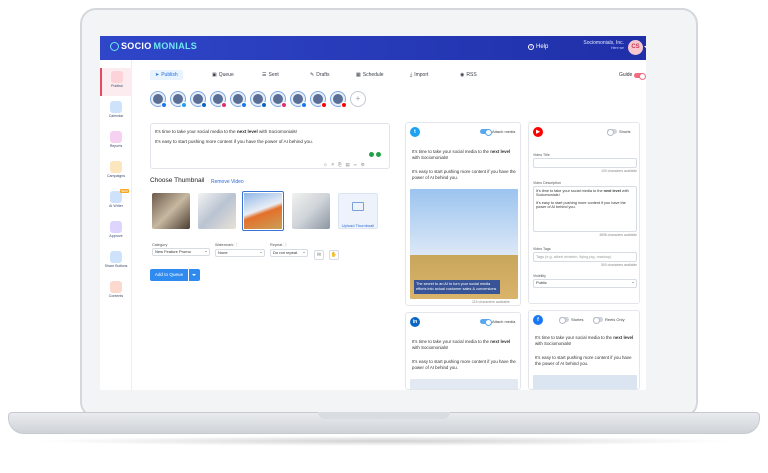 The height and width of the screenshot is (473, 768). I want to click on guide-switch, so click(640, 76).